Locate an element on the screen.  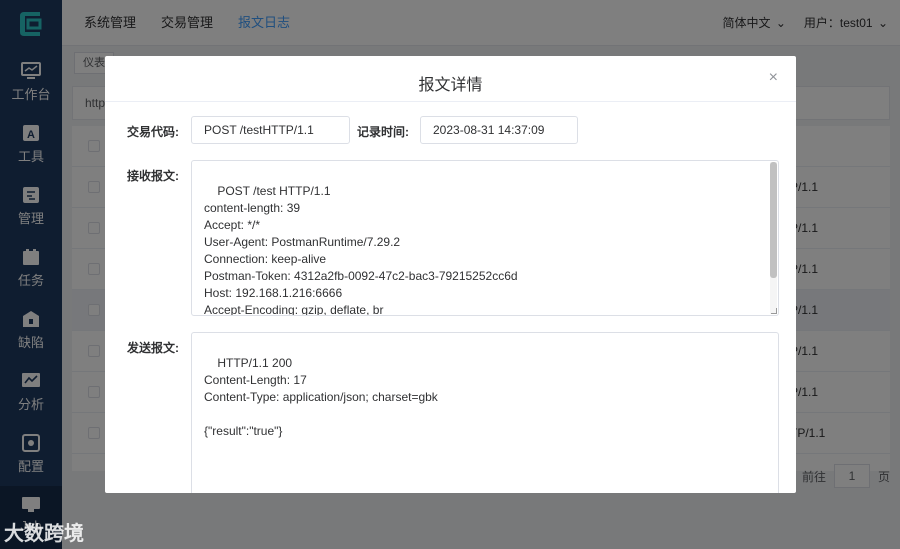
dialog-header: 报文详情 × is located at coordinates (450, 79).